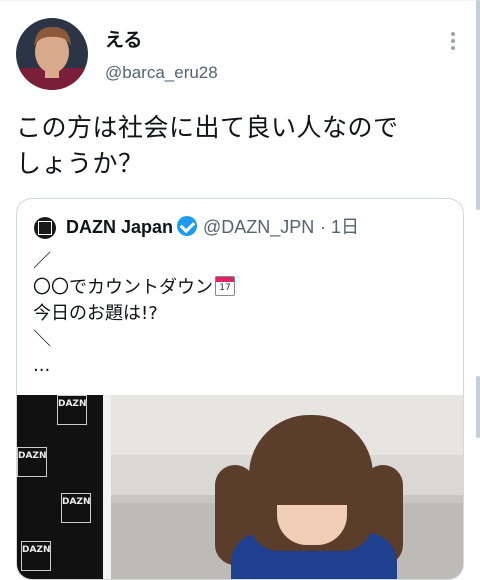 This screenshot has width=480, height=580. What do you see at coordinates (240, 0) in the screenshot?
I see `top-divider` at bounding box center [240, 0].